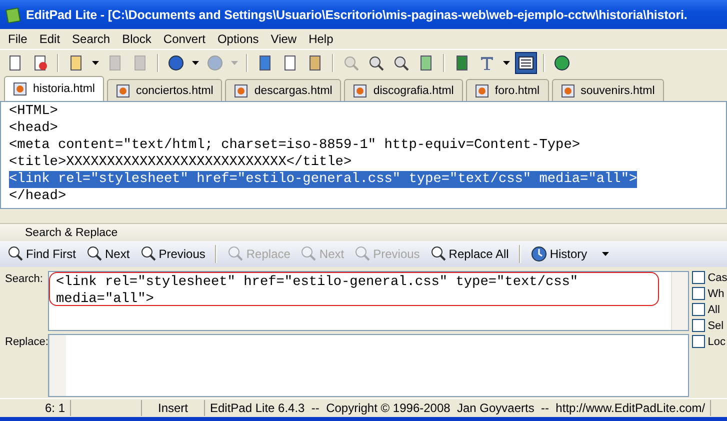  What do you see at coordinates (33, 128) in the screenshot?
I see `code-line: <head>` at bounding box center [33, 128].